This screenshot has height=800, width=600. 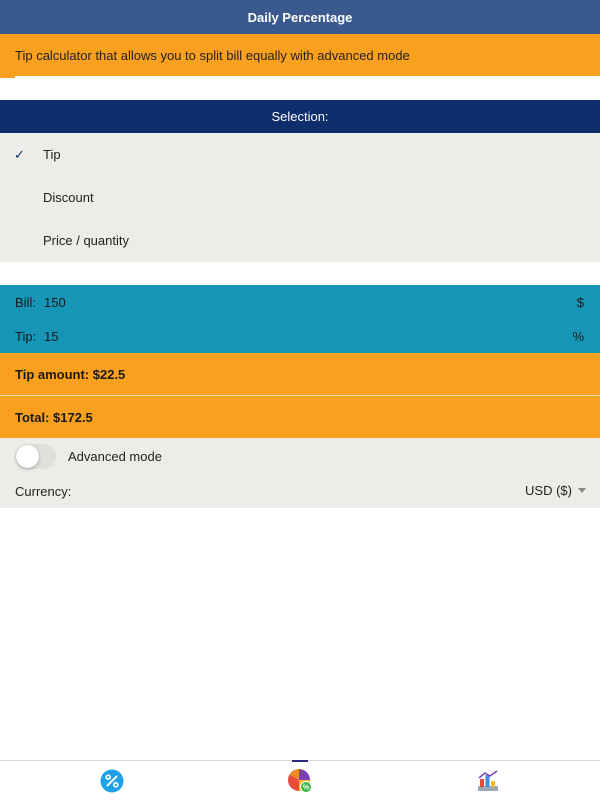 I want to click on app-title: Daily Percentage, so click(x=300, y=17).